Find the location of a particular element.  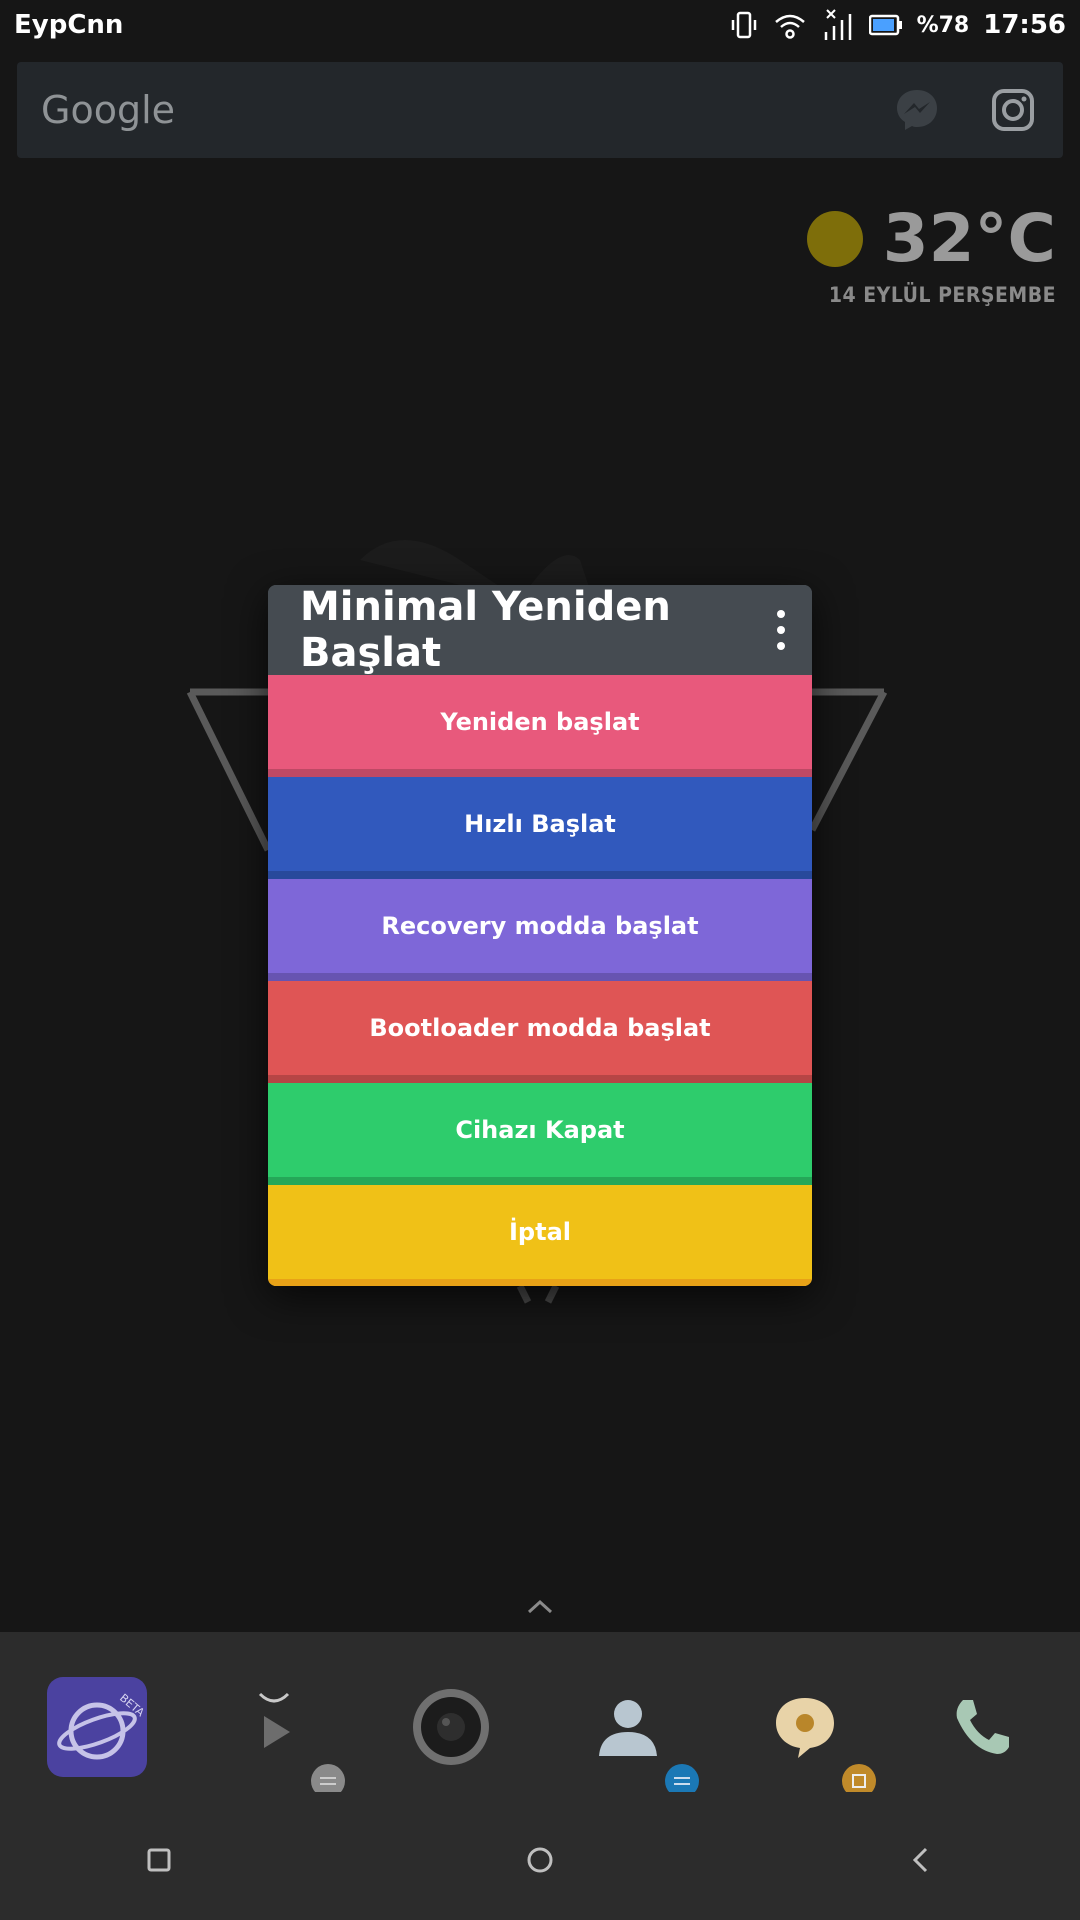

fast-boot-button: Hızlı Başlat is located at coordinates (540, 828).